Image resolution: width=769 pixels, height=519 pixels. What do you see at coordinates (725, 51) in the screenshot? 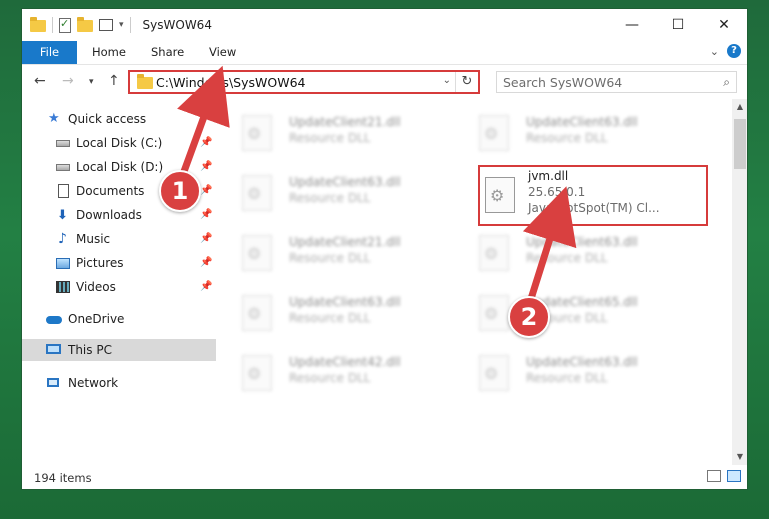
I see `ribbon-controls: ⌄ ?` at bounding box center [725, 51].